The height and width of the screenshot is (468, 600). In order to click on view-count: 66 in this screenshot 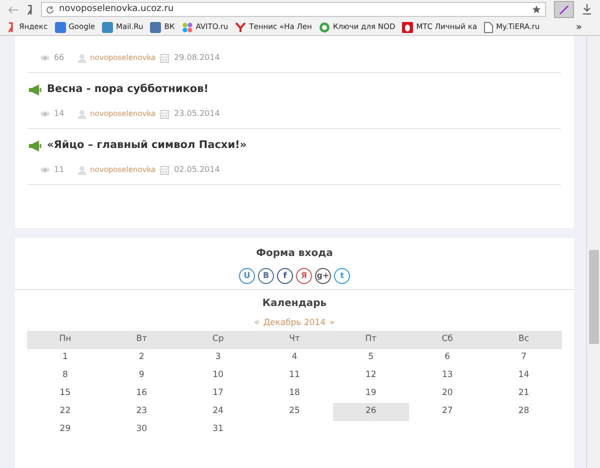, I will do `click(60, 58)`.